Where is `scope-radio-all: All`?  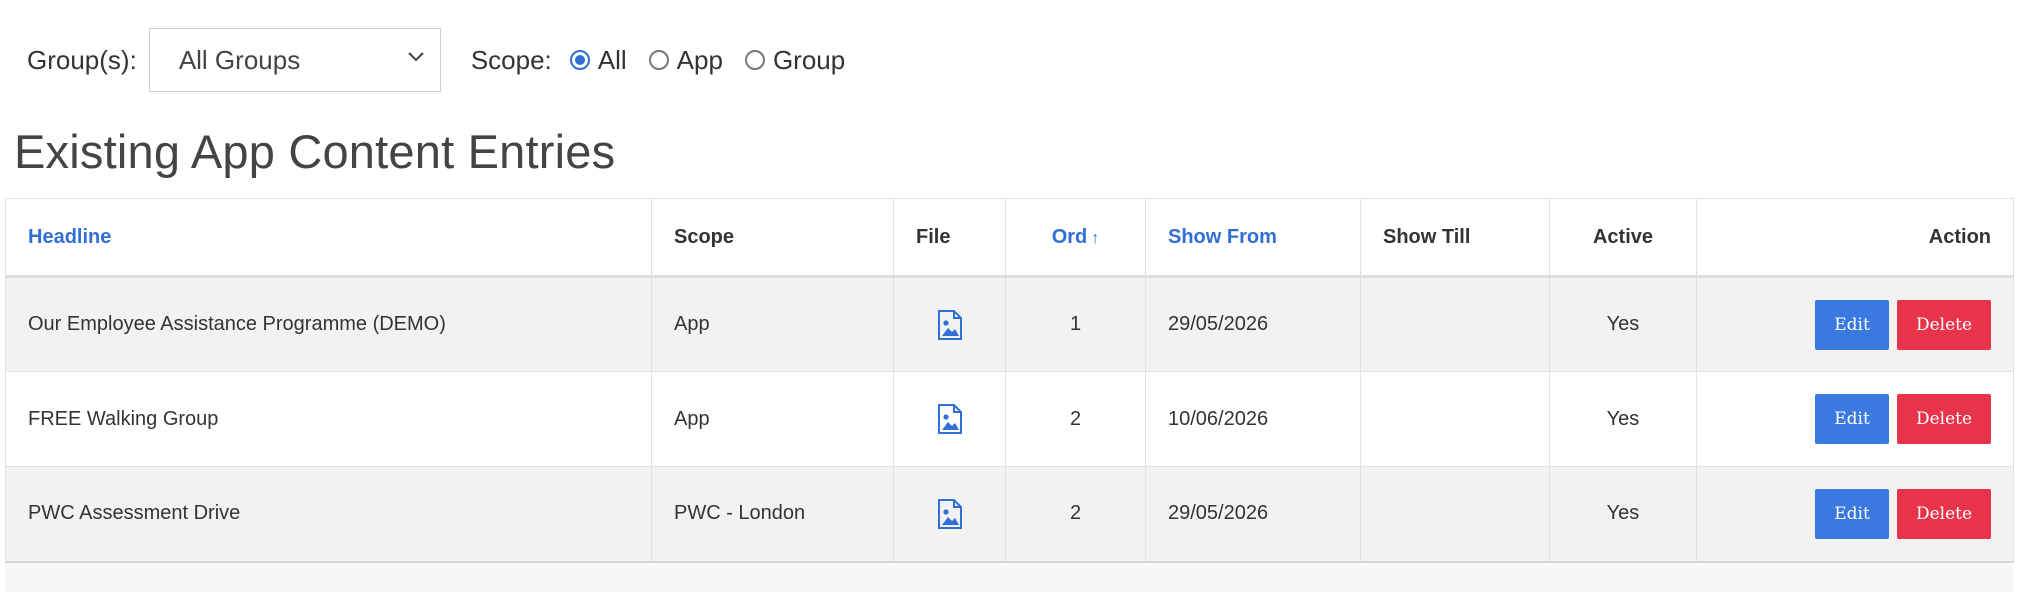
scope-radio-all: All is located at coordinates (598, 60).